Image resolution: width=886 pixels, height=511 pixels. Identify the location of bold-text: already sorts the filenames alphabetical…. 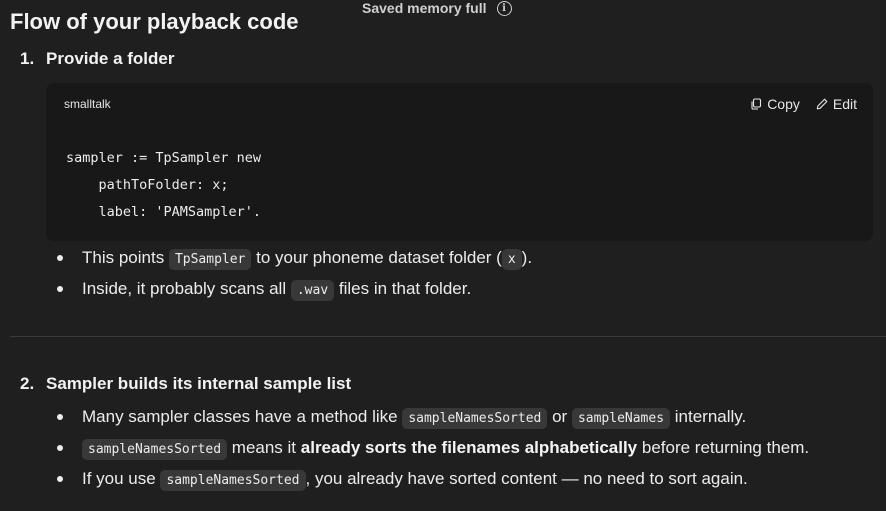
(469, 447).